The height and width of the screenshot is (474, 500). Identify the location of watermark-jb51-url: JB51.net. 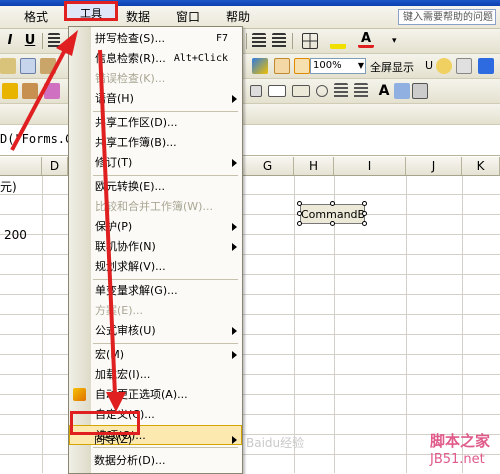
(457, 459).